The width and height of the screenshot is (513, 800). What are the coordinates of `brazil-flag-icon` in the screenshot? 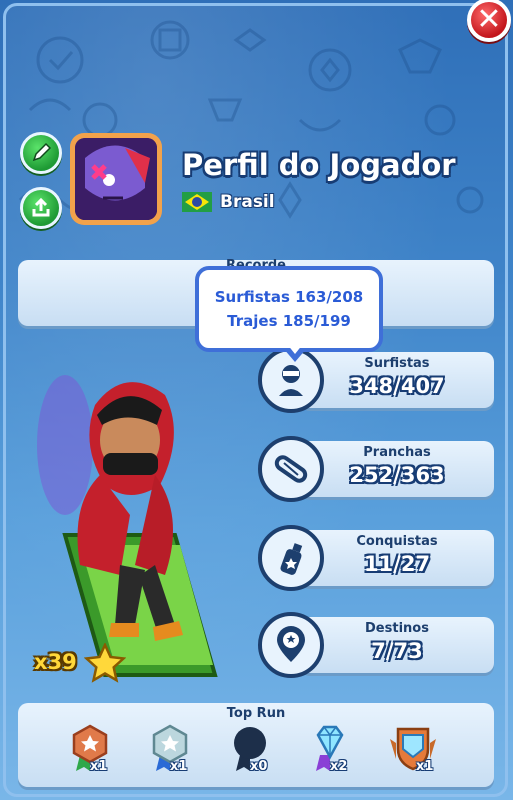 It's located at (197, 202).